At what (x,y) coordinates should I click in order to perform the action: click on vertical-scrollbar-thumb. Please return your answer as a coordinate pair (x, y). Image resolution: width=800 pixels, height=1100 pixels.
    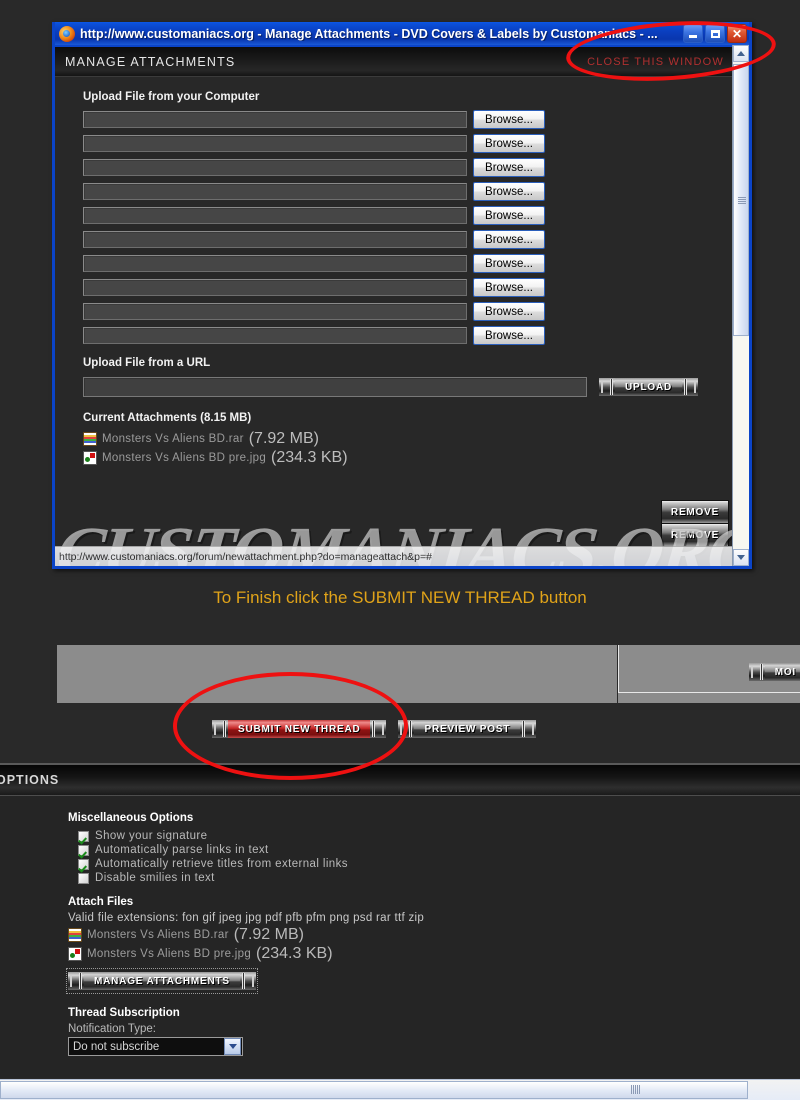
    Looking at the image, I should click on (741, 200).